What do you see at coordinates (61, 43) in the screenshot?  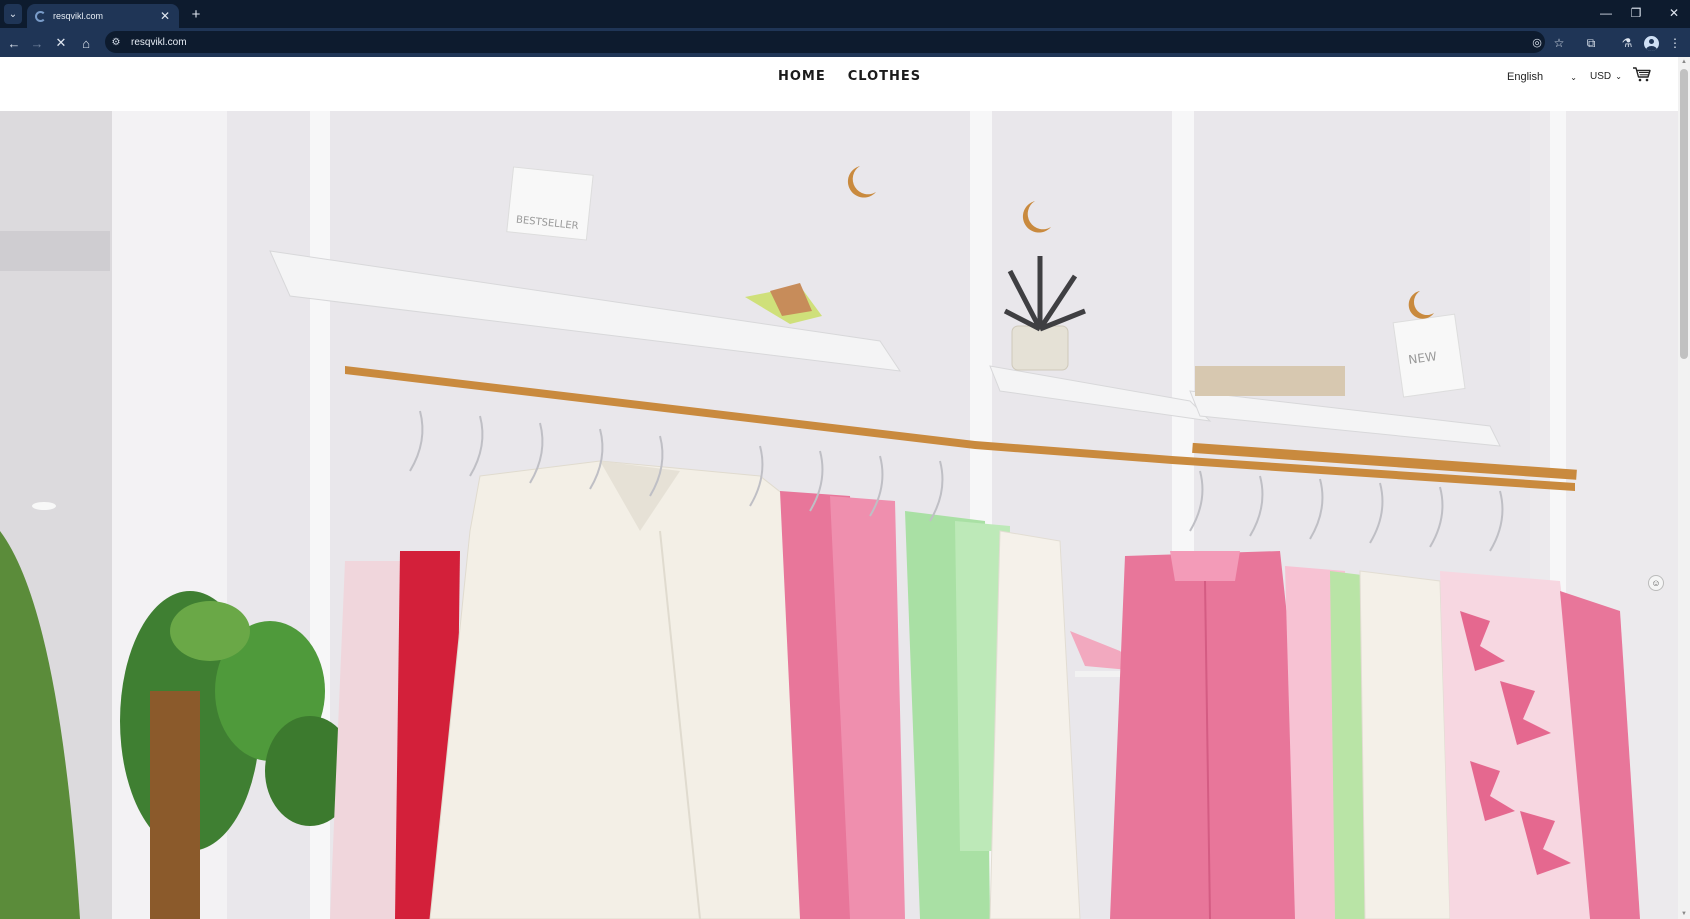 I see `stop-loading-button: ✕` at bounding box center [61, 43].